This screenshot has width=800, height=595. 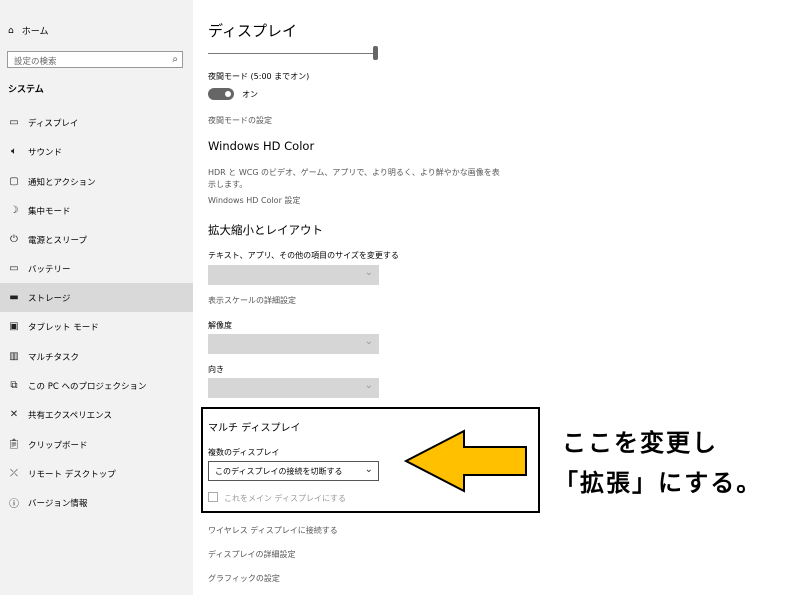 I want to click on sidebar-item-remote: ⤫ リモート デスクトップ, so click(x=96, y=473).